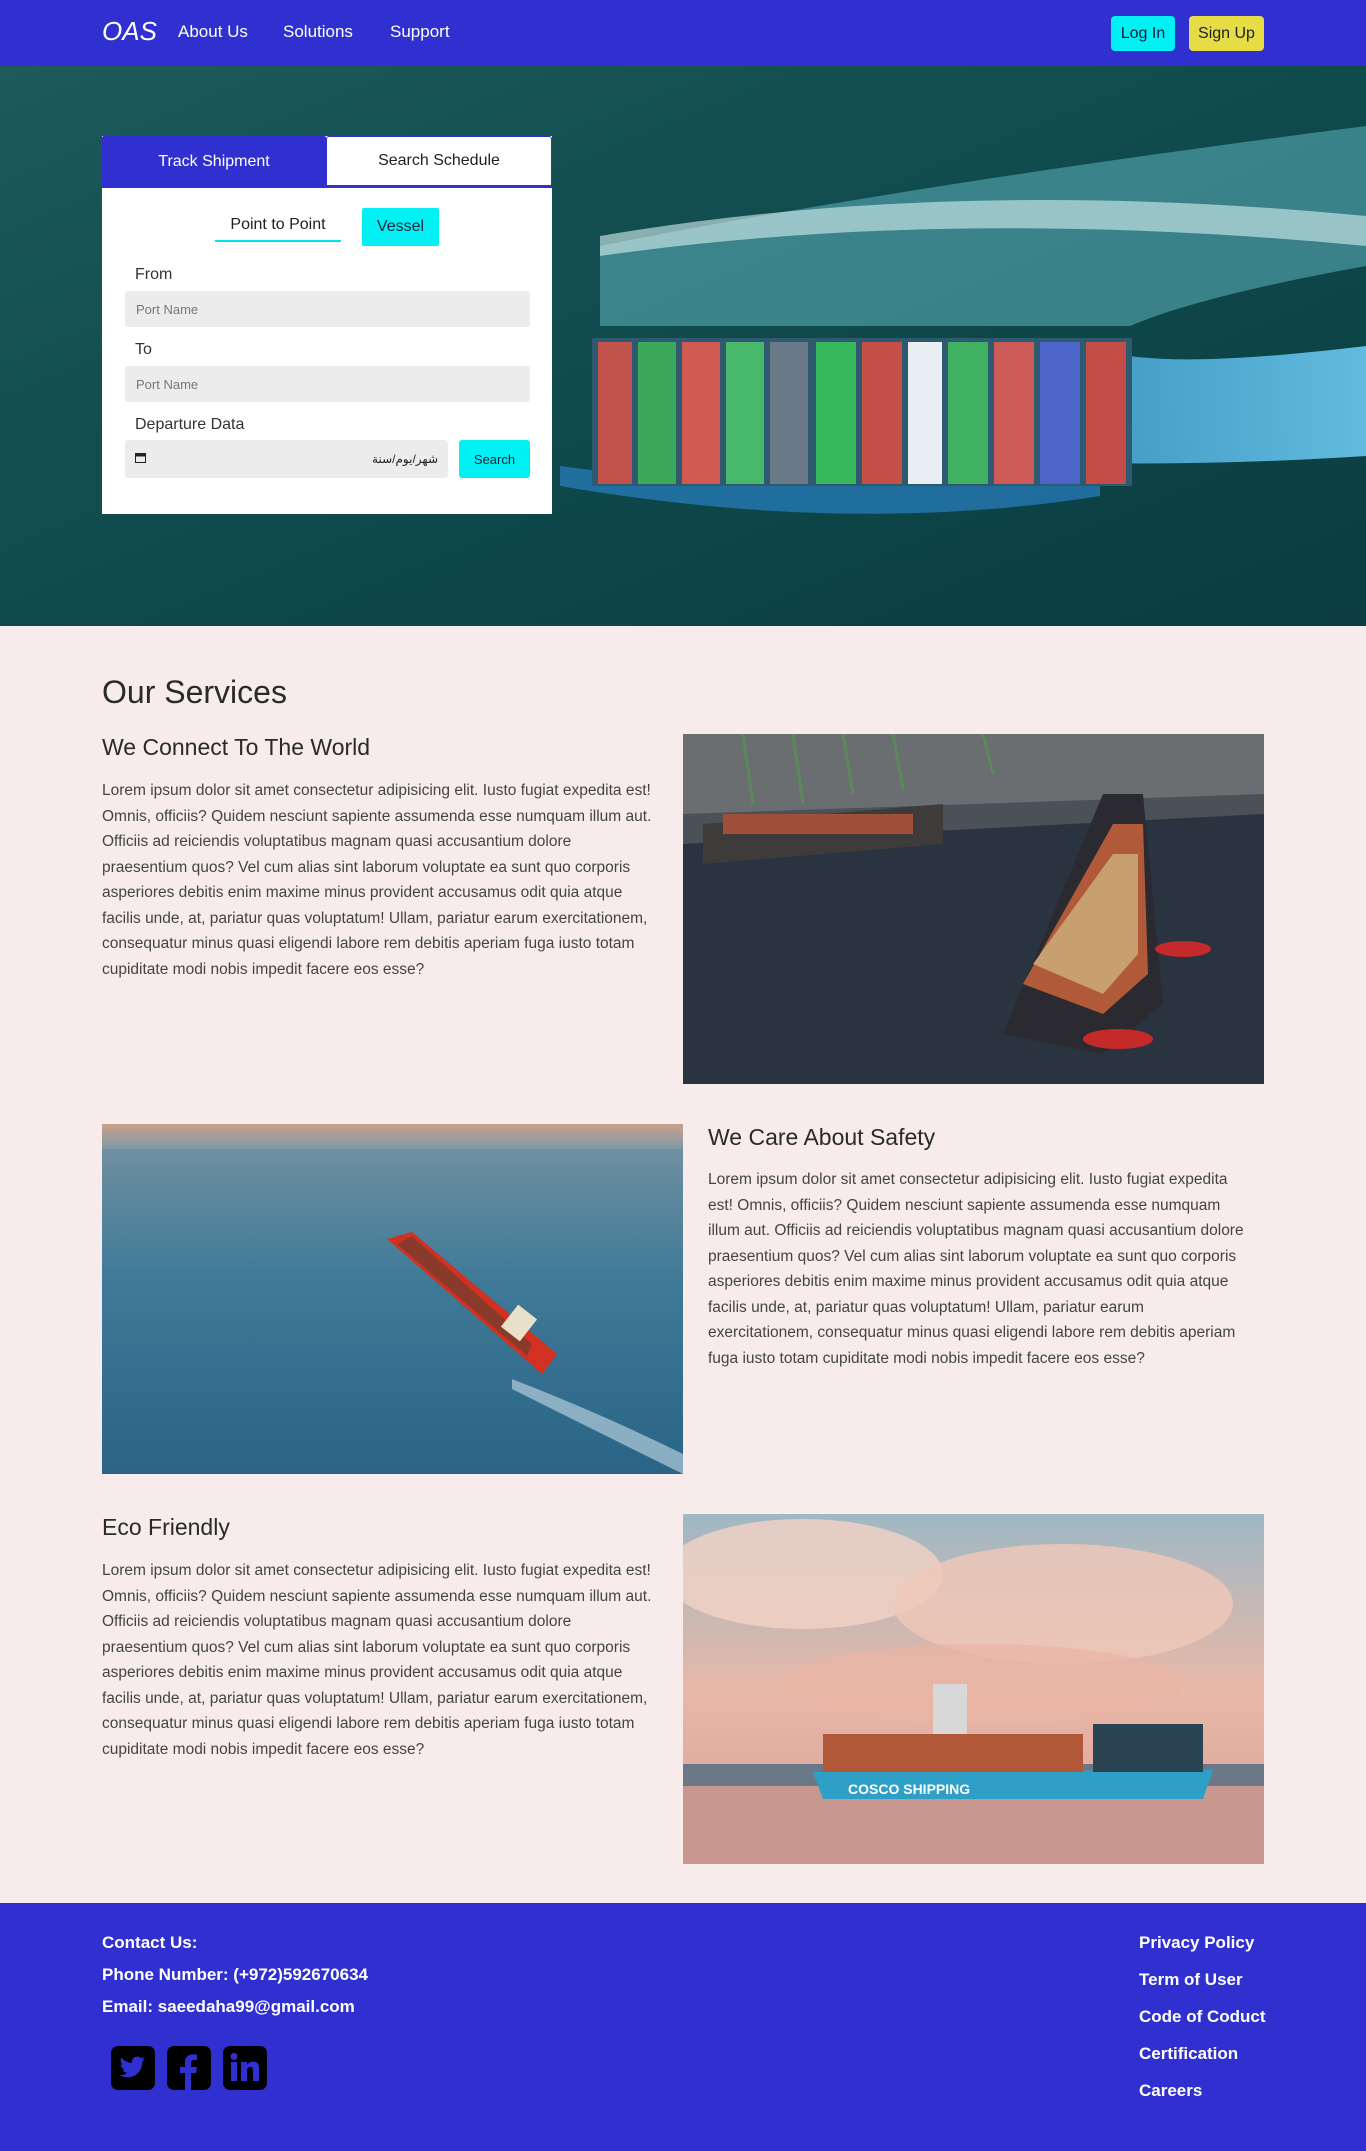  What do you see at coordinates (1170, 2091) in the screenshot?
I see `footer-link-careers: Careers` at bounding box center [1170, 2091].